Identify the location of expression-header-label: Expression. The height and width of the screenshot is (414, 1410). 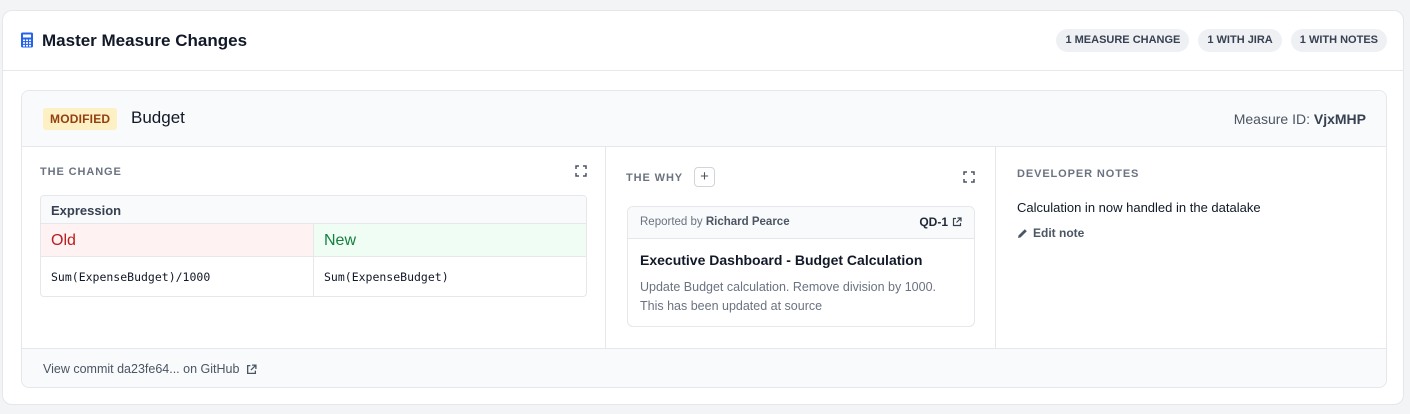
(86, 210).